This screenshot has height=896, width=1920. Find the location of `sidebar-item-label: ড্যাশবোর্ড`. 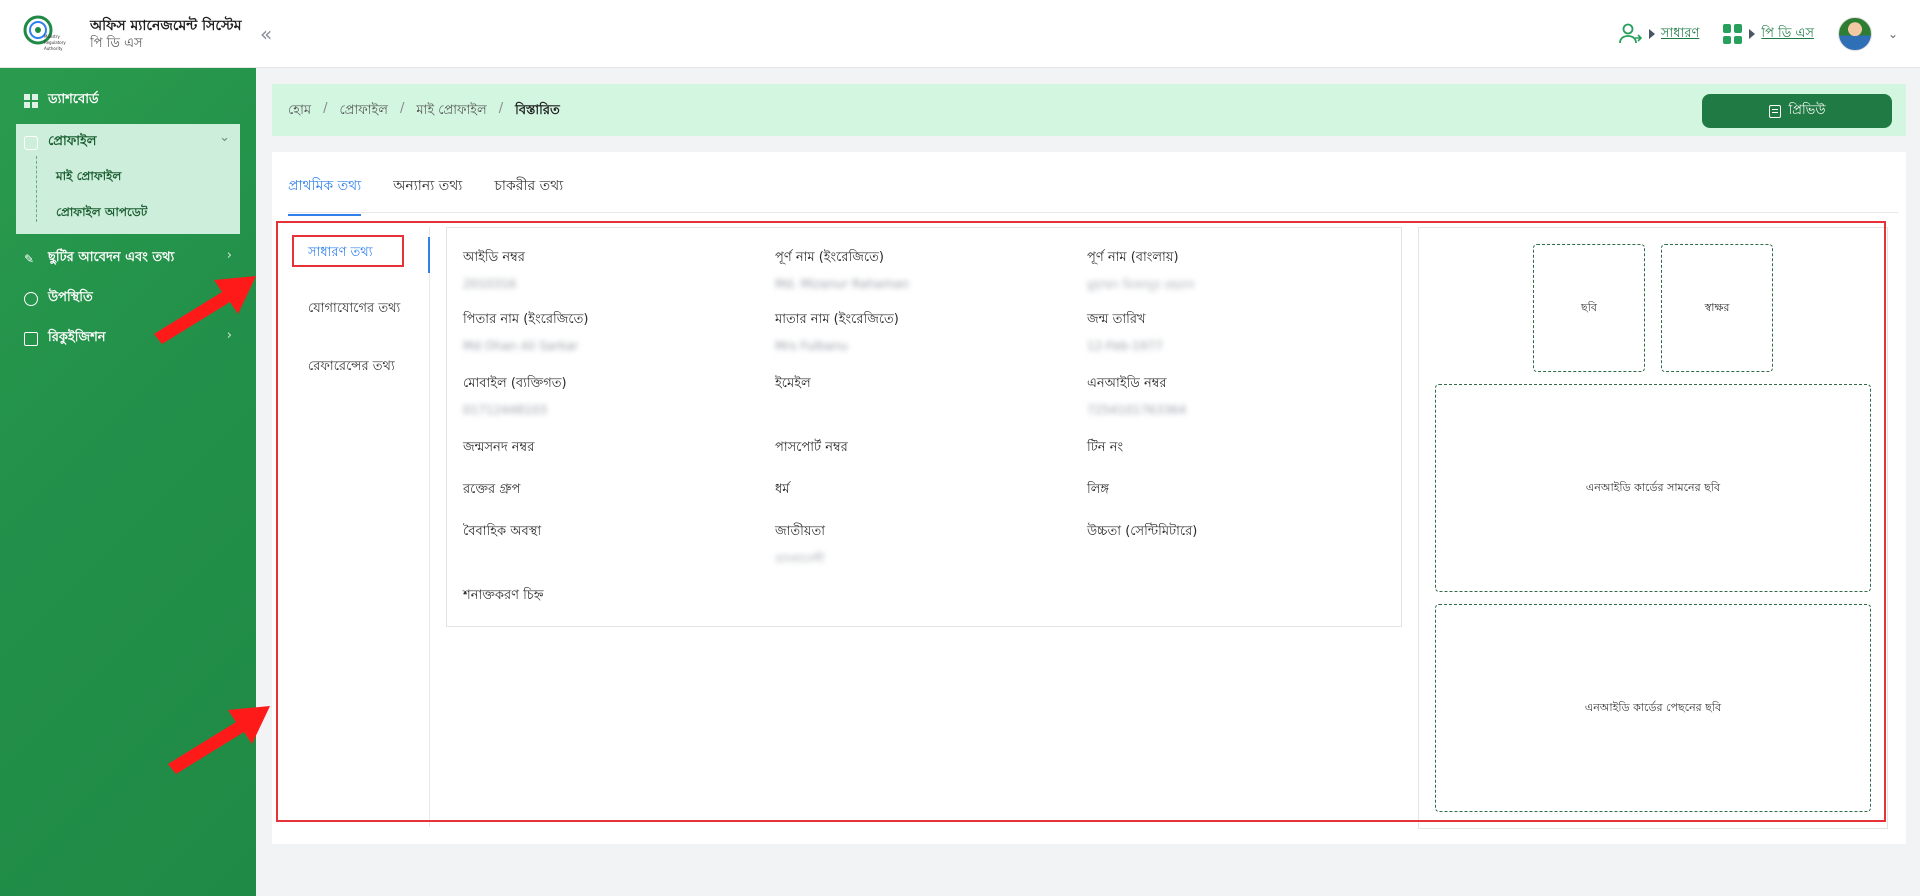

sidebar-item-label: ড্যাশবোর্ড is located at coordinates (73, 99).